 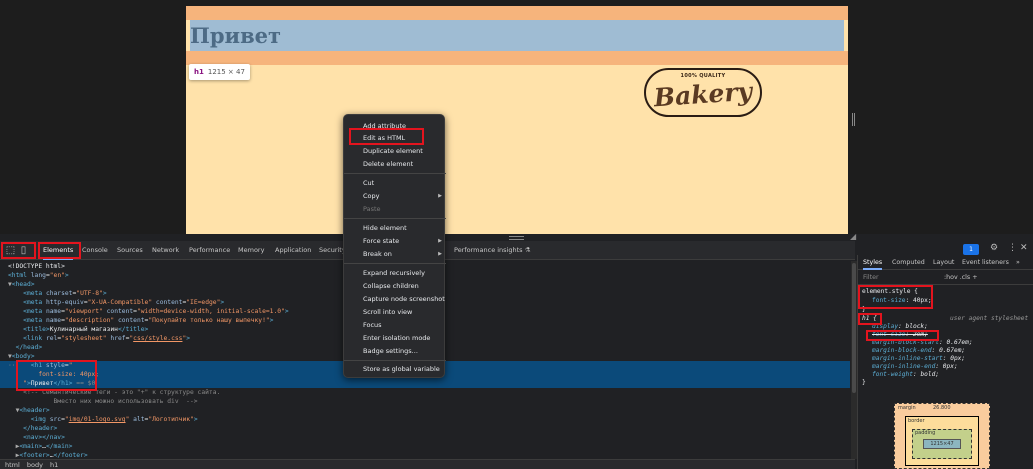 What do you see at coordinates (960, 278) in the screenshot?
I see `styles-filter-tools: :hov .cls +` at bounding box center [960, 278].